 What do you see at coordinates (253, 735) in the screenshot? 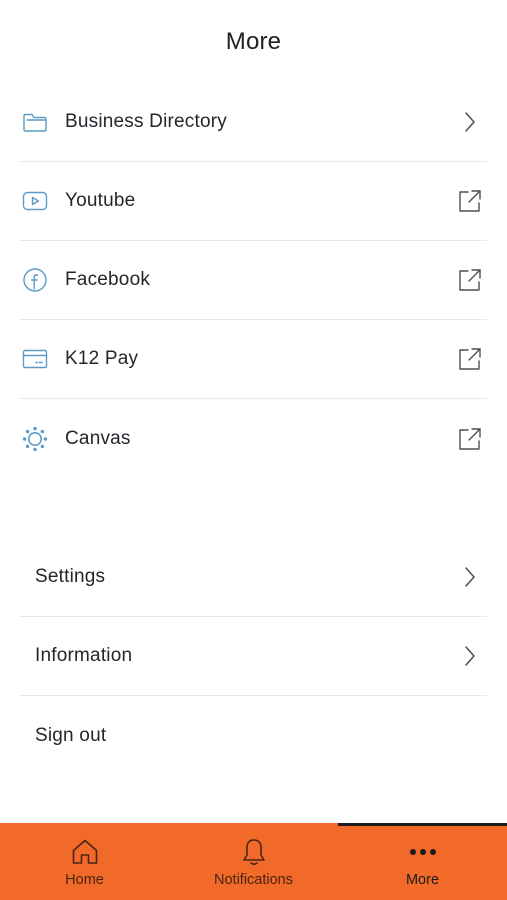
I see `sign-out-button: Sign out` at bounding box center [253, 735].